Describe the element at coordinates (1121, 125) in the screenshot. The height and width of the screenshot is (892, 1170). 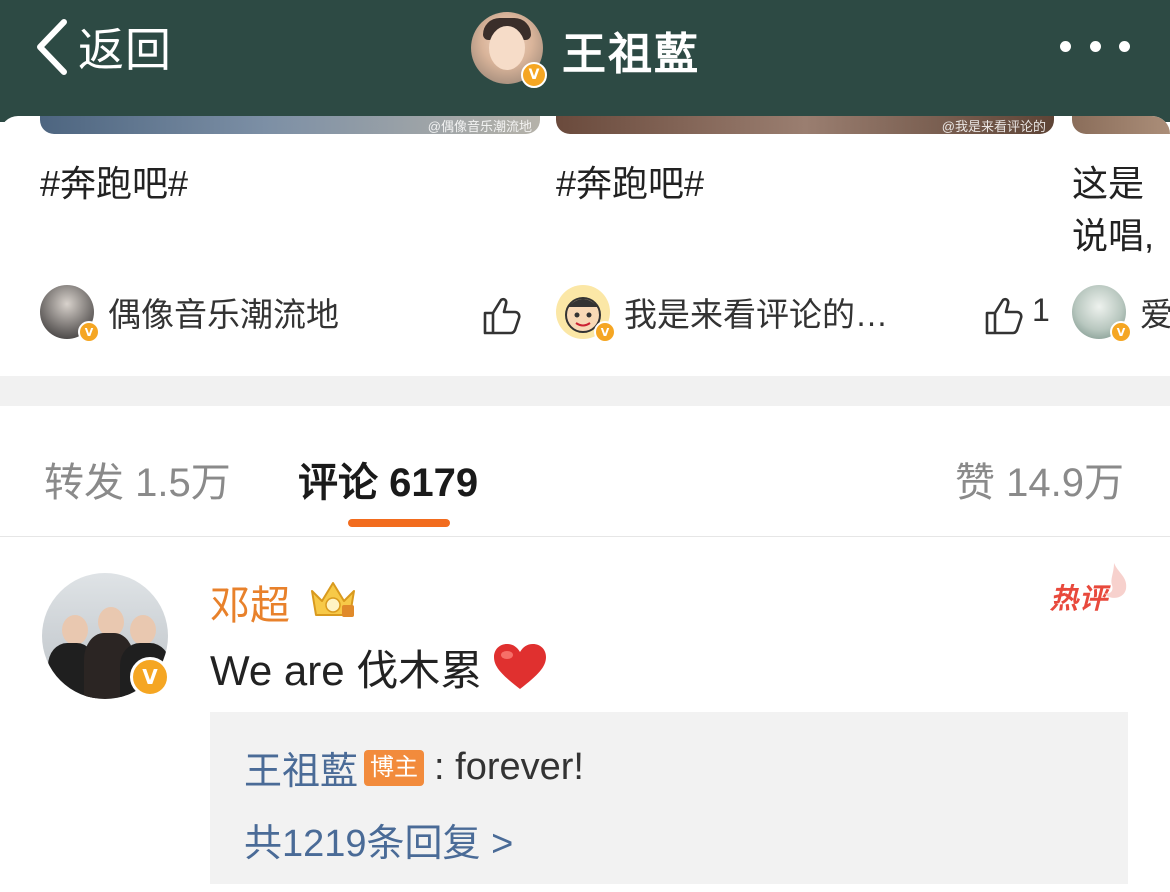
I see `card-image` at that location.